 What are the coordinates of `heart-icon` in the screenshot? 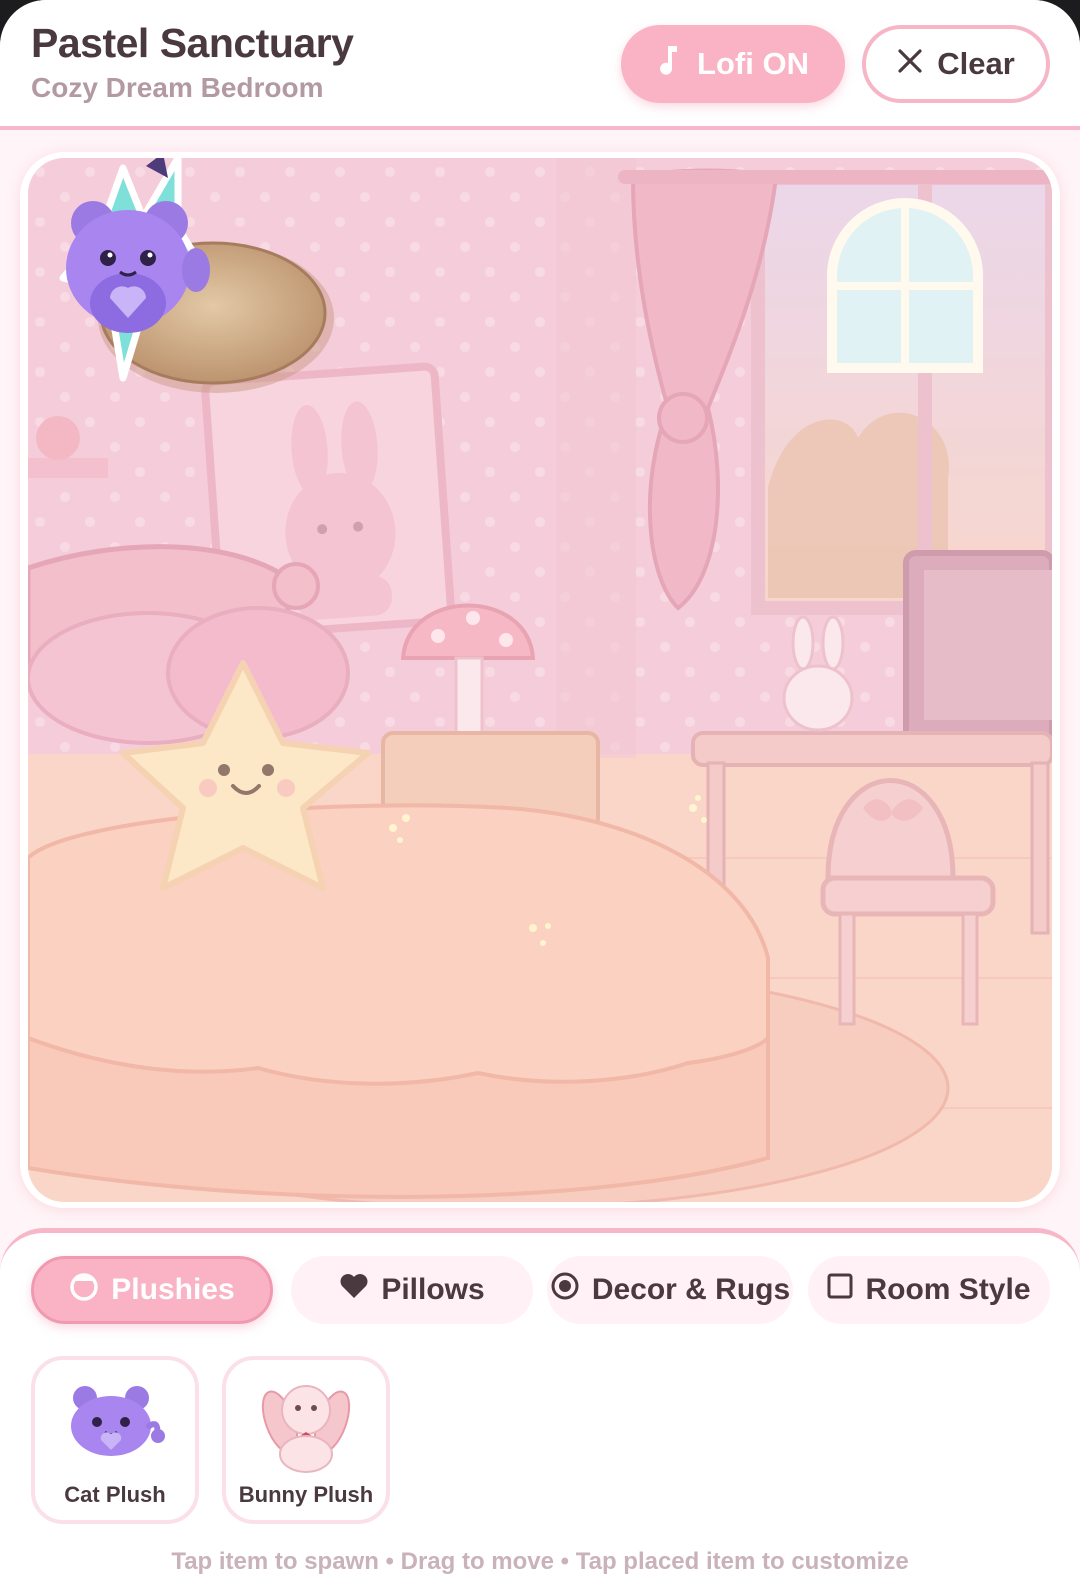 It's located at (354, 1290).